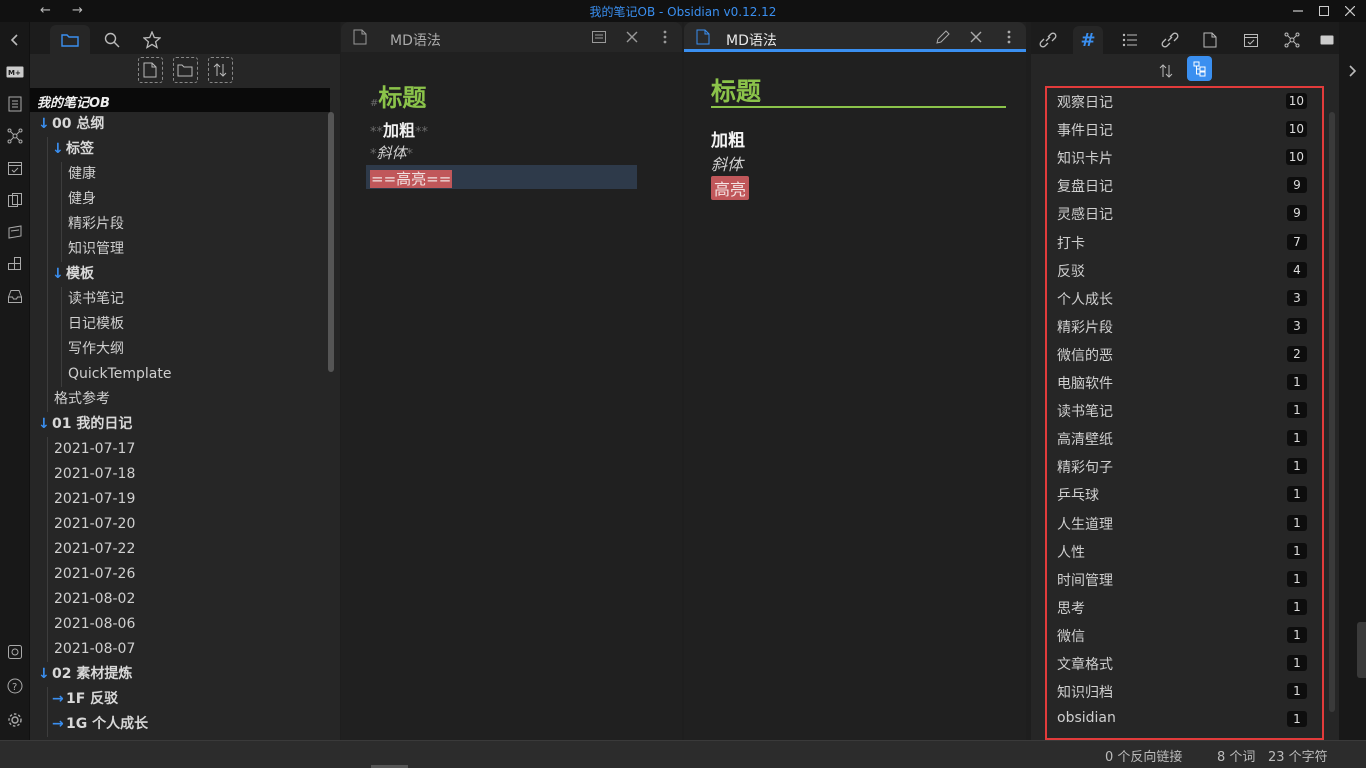 The width and height of the screenshot is (1366, 768). Describe the element at coordinates (15, 296) in the screenshot. I see `inbox-icon` at that location.